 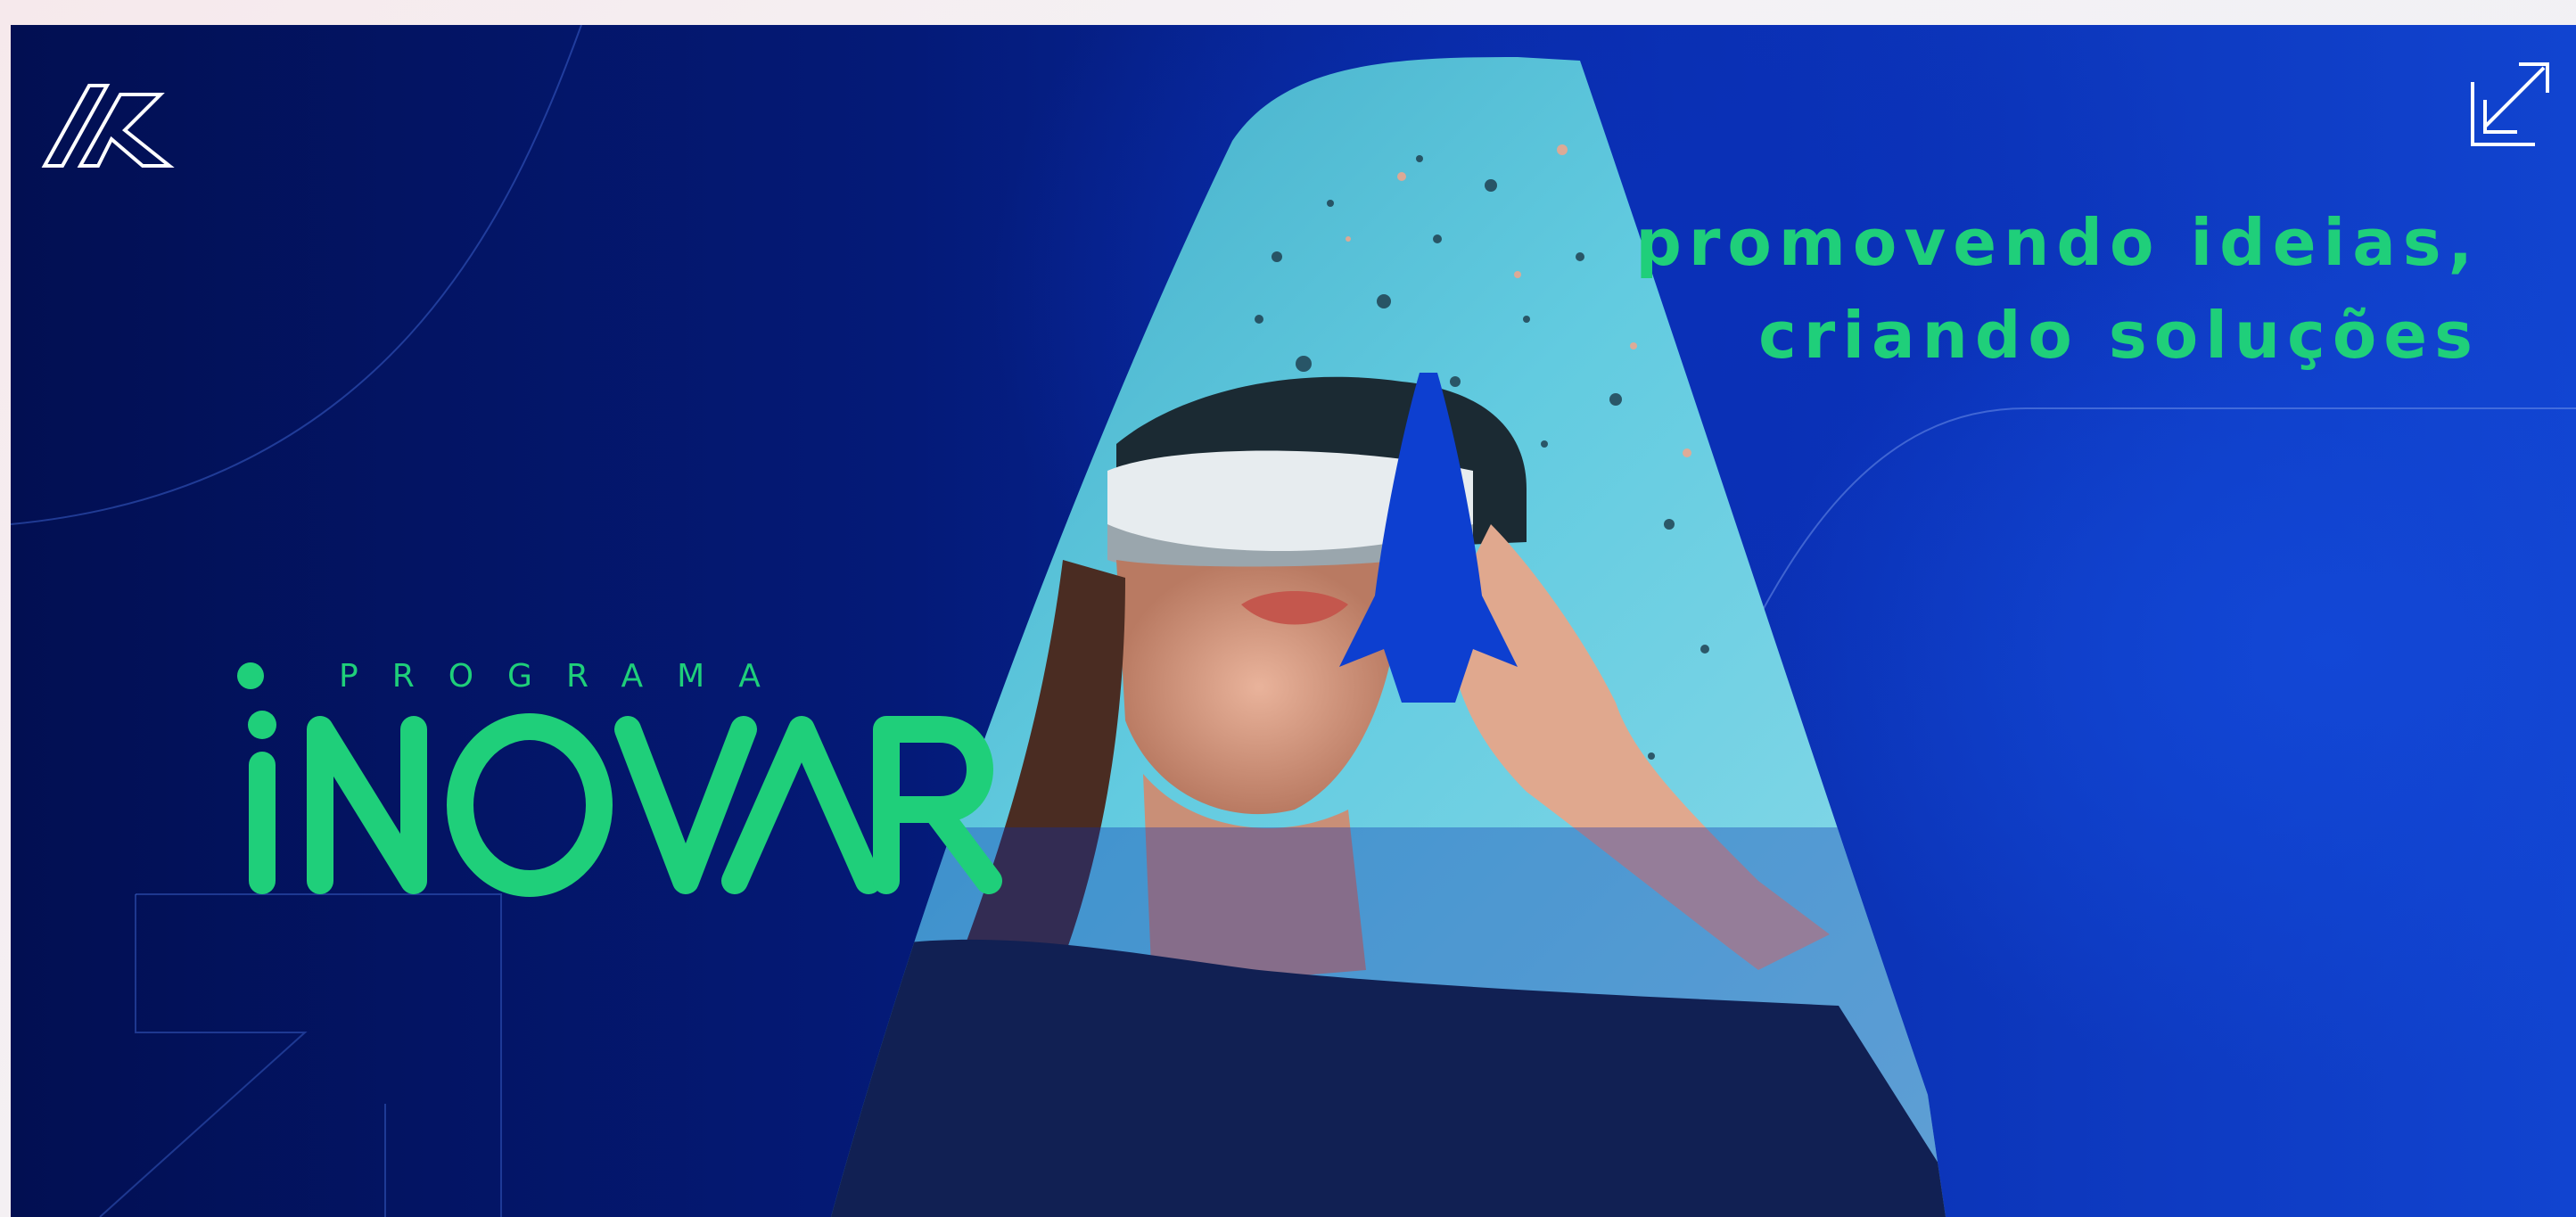 What do you see at coordinates (2510, 104) in the screenshot?
I see `corner-arrow-icon` at bounding box center [2510, 104].